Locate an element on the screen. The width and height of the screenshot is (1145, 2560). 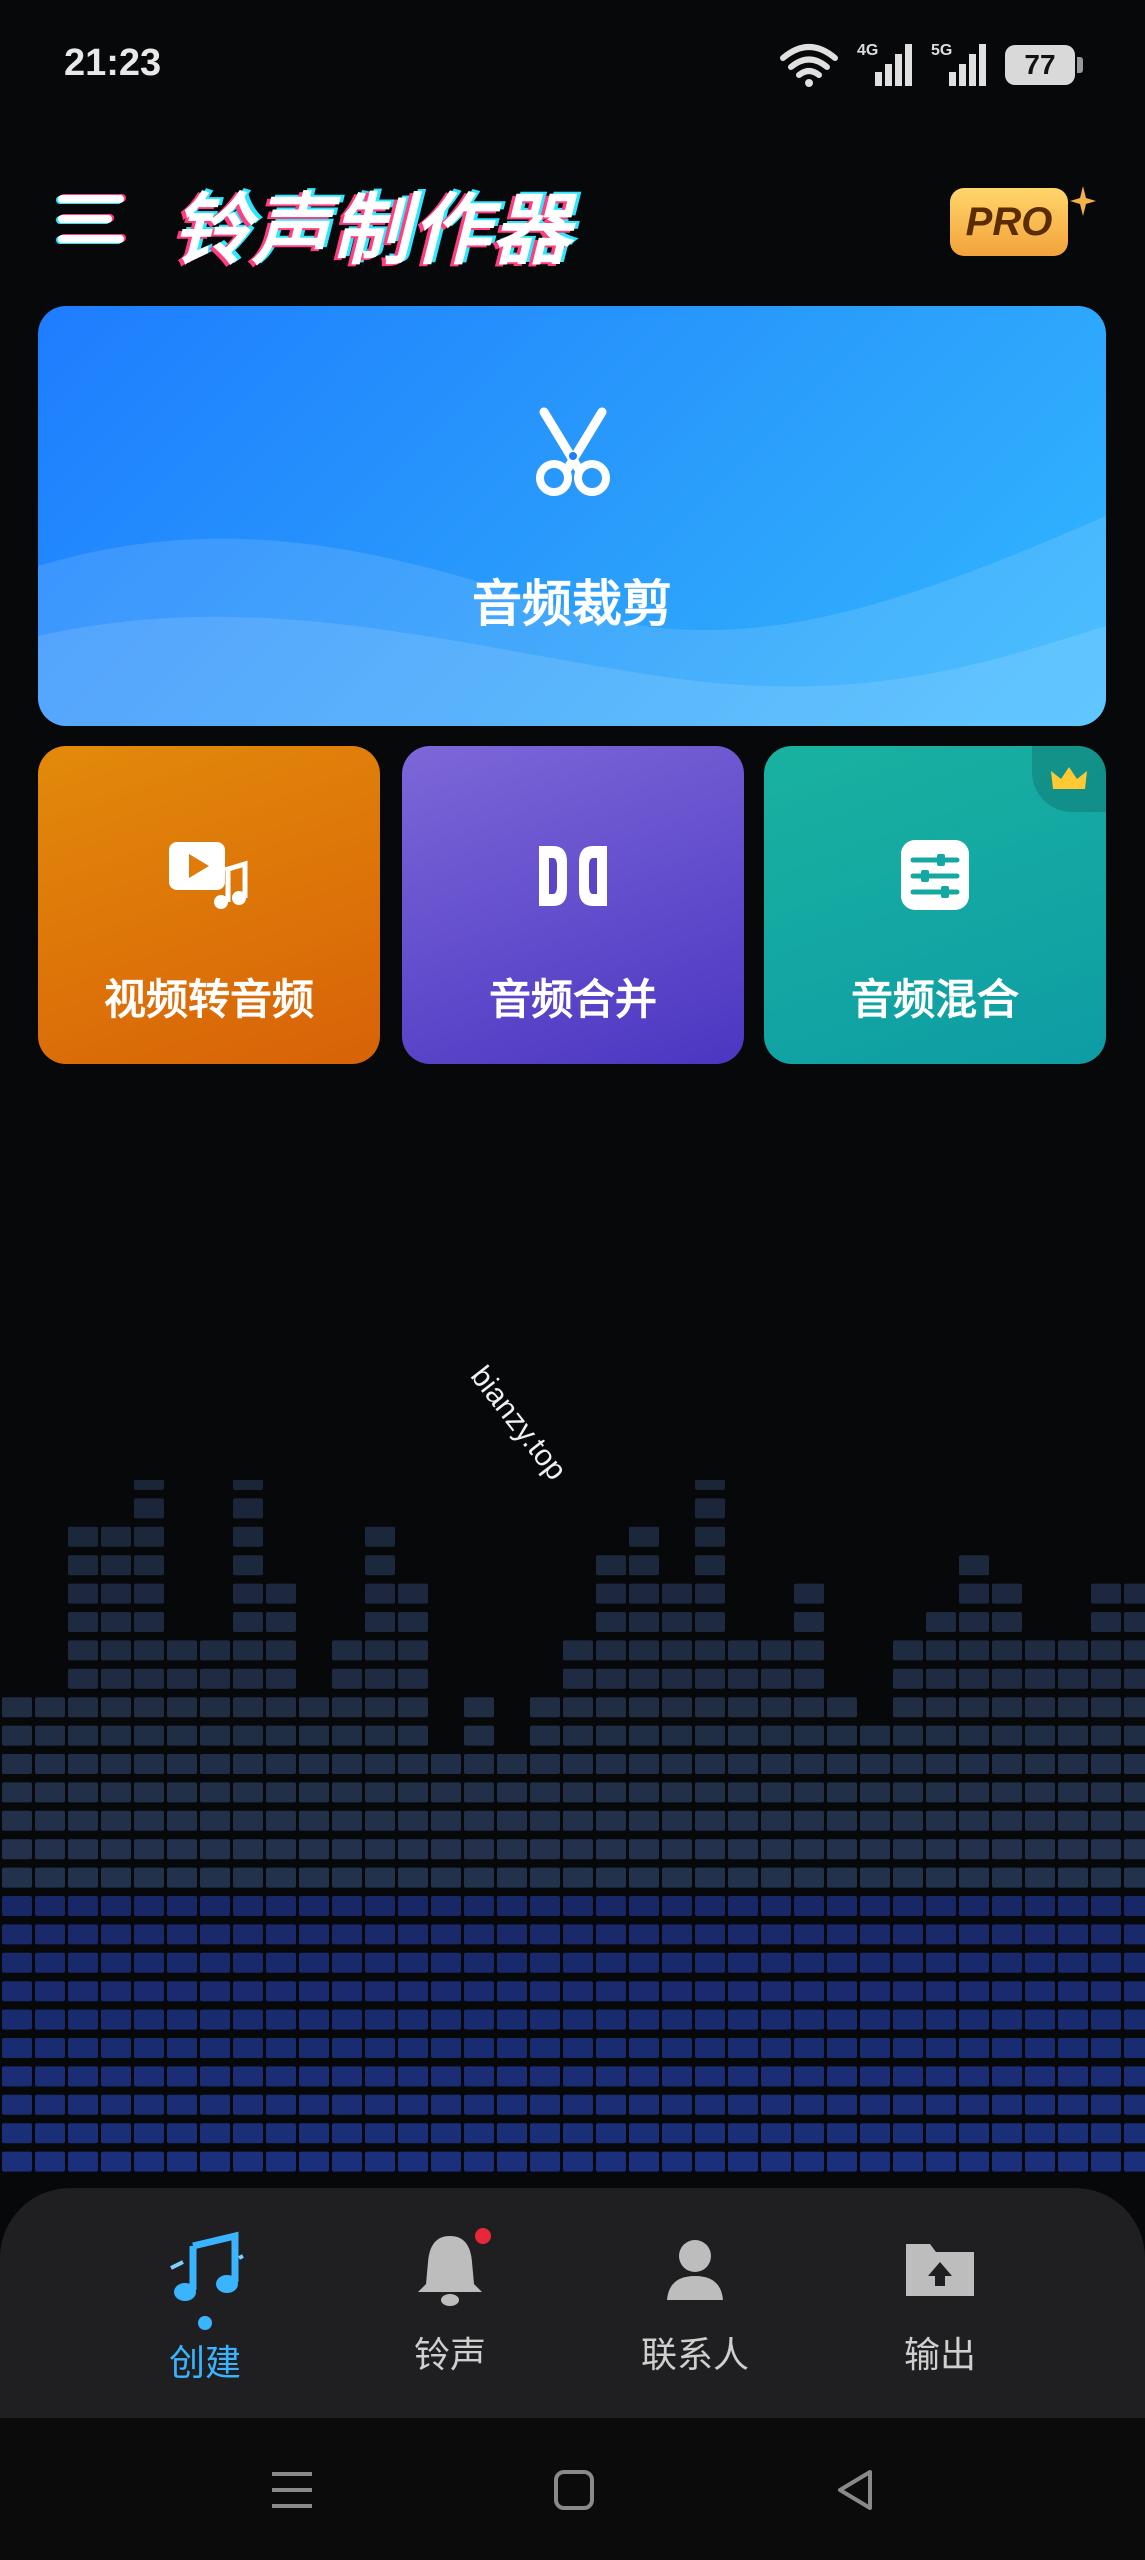
nav-create: 创建 is located at coordinates (205, 2308).